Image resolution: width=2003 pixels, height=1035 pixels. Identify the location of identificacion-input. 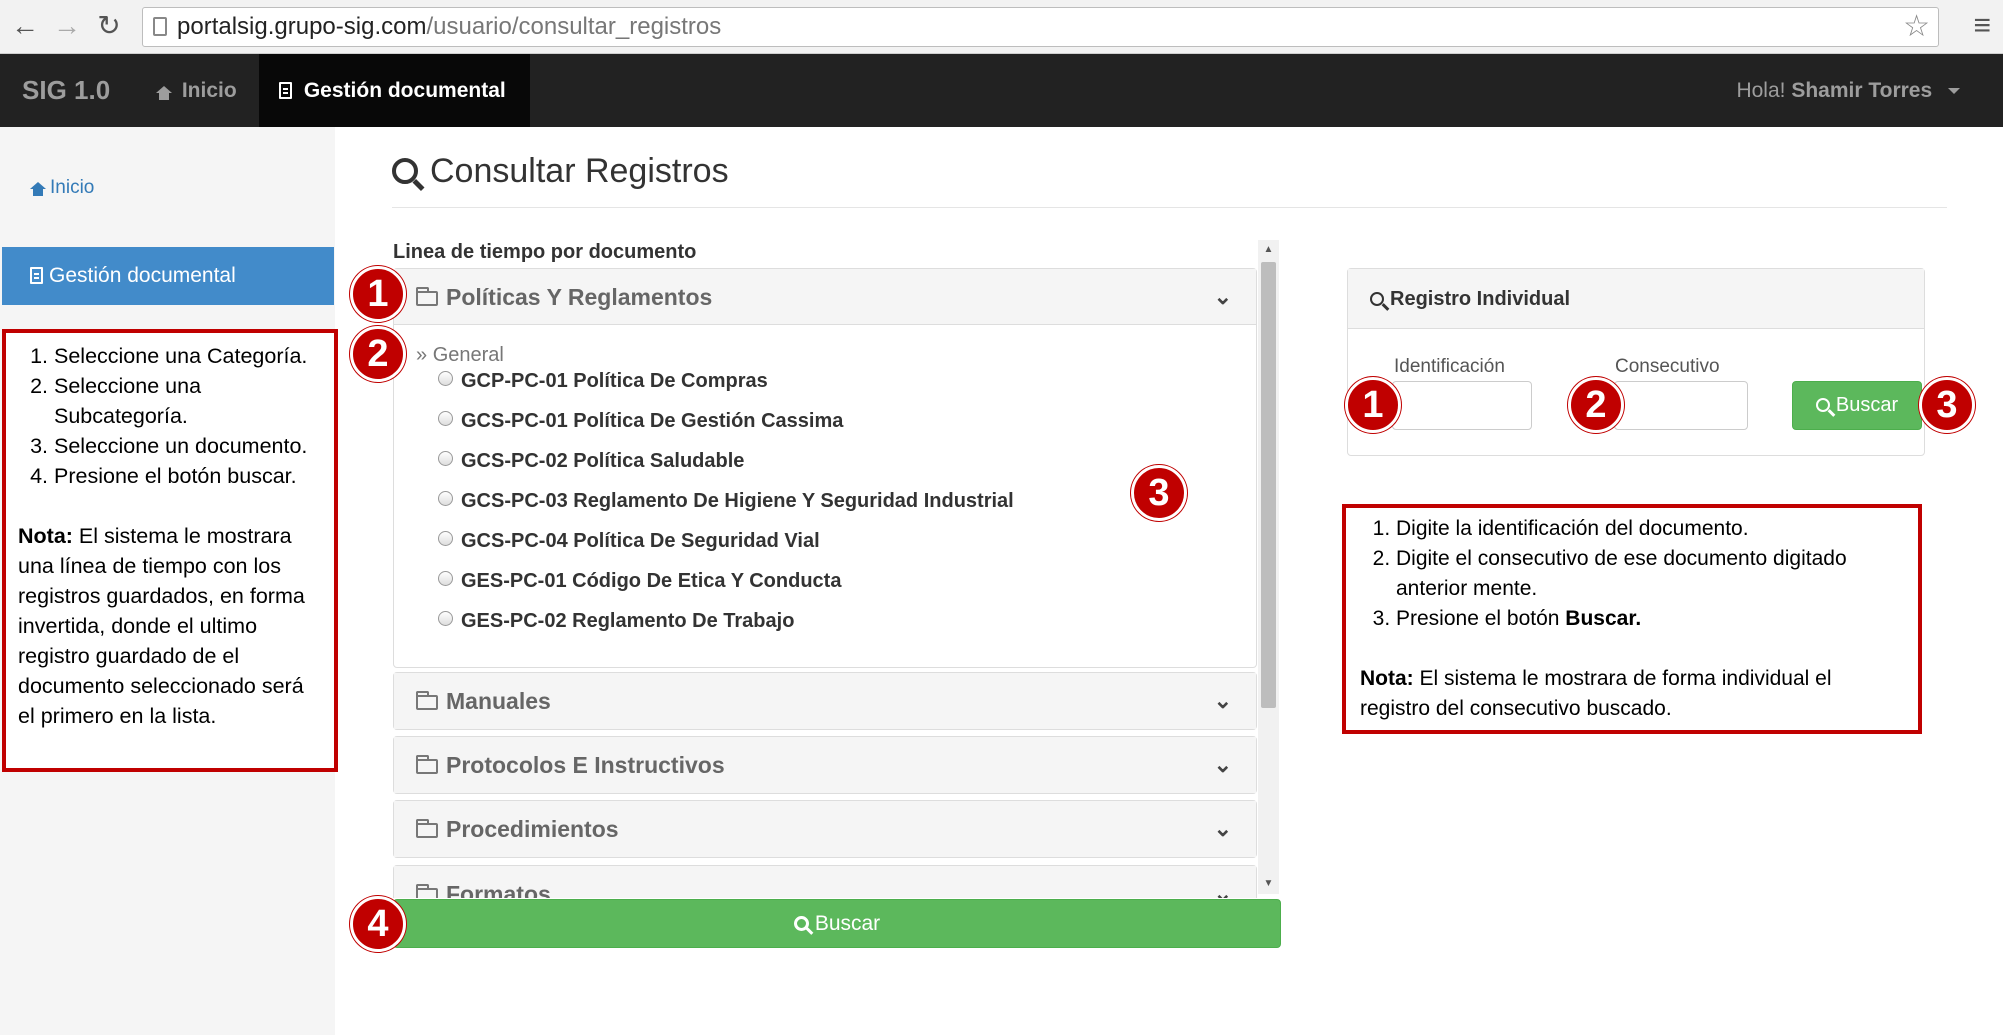
(1462, 405).